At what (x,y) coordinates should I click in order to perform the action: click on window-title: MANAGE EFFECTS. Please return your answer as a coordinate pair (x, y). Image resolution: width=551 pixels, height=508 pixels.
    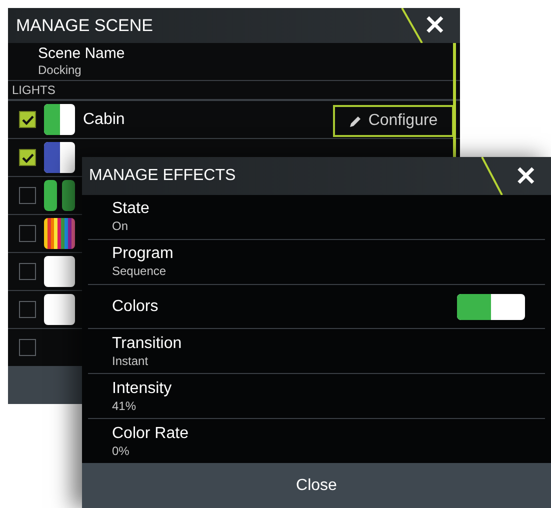
    Looking at the image, I should click on (162, 176).